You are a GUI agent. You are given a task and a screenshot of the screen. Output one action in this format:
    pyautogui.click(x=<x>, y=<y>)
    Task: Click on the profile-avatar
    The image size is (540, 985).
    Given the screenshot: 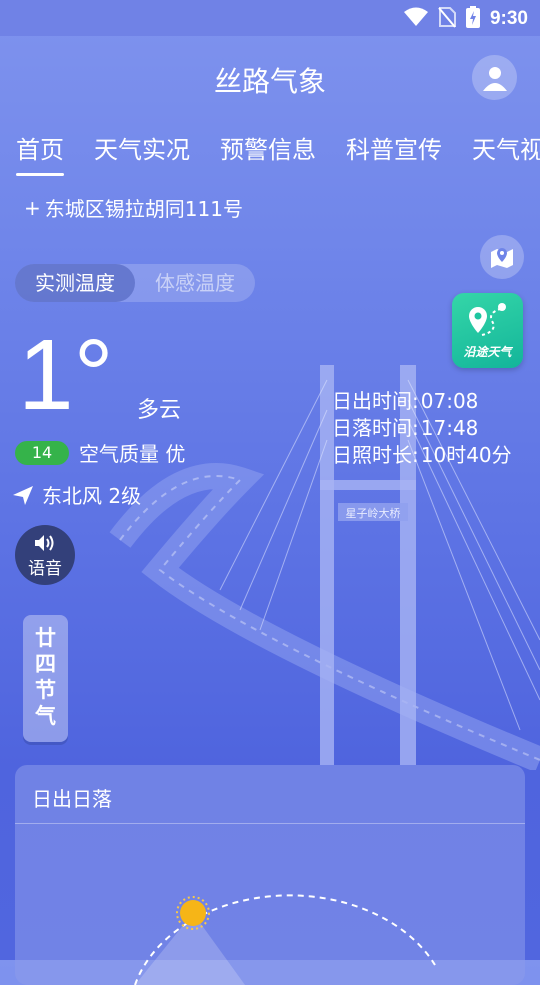 What is the action you would take?
    pyautogui.click(x=494, y=77)
    